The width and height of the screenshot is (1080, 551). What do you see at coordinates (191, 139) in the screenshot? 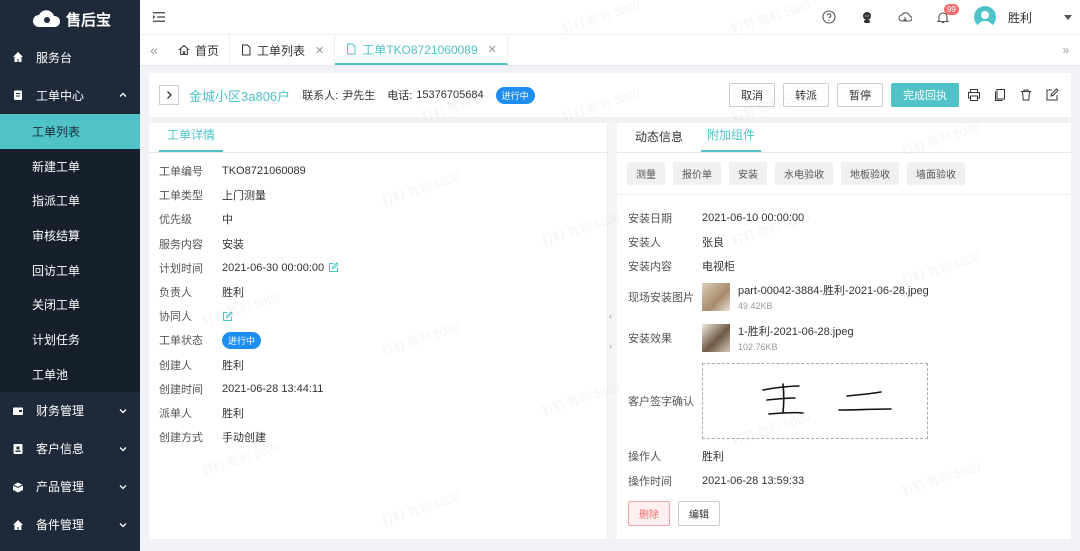
I see `tab-workorder-detail-info: 工单详情` at bounding box center [191, 139].